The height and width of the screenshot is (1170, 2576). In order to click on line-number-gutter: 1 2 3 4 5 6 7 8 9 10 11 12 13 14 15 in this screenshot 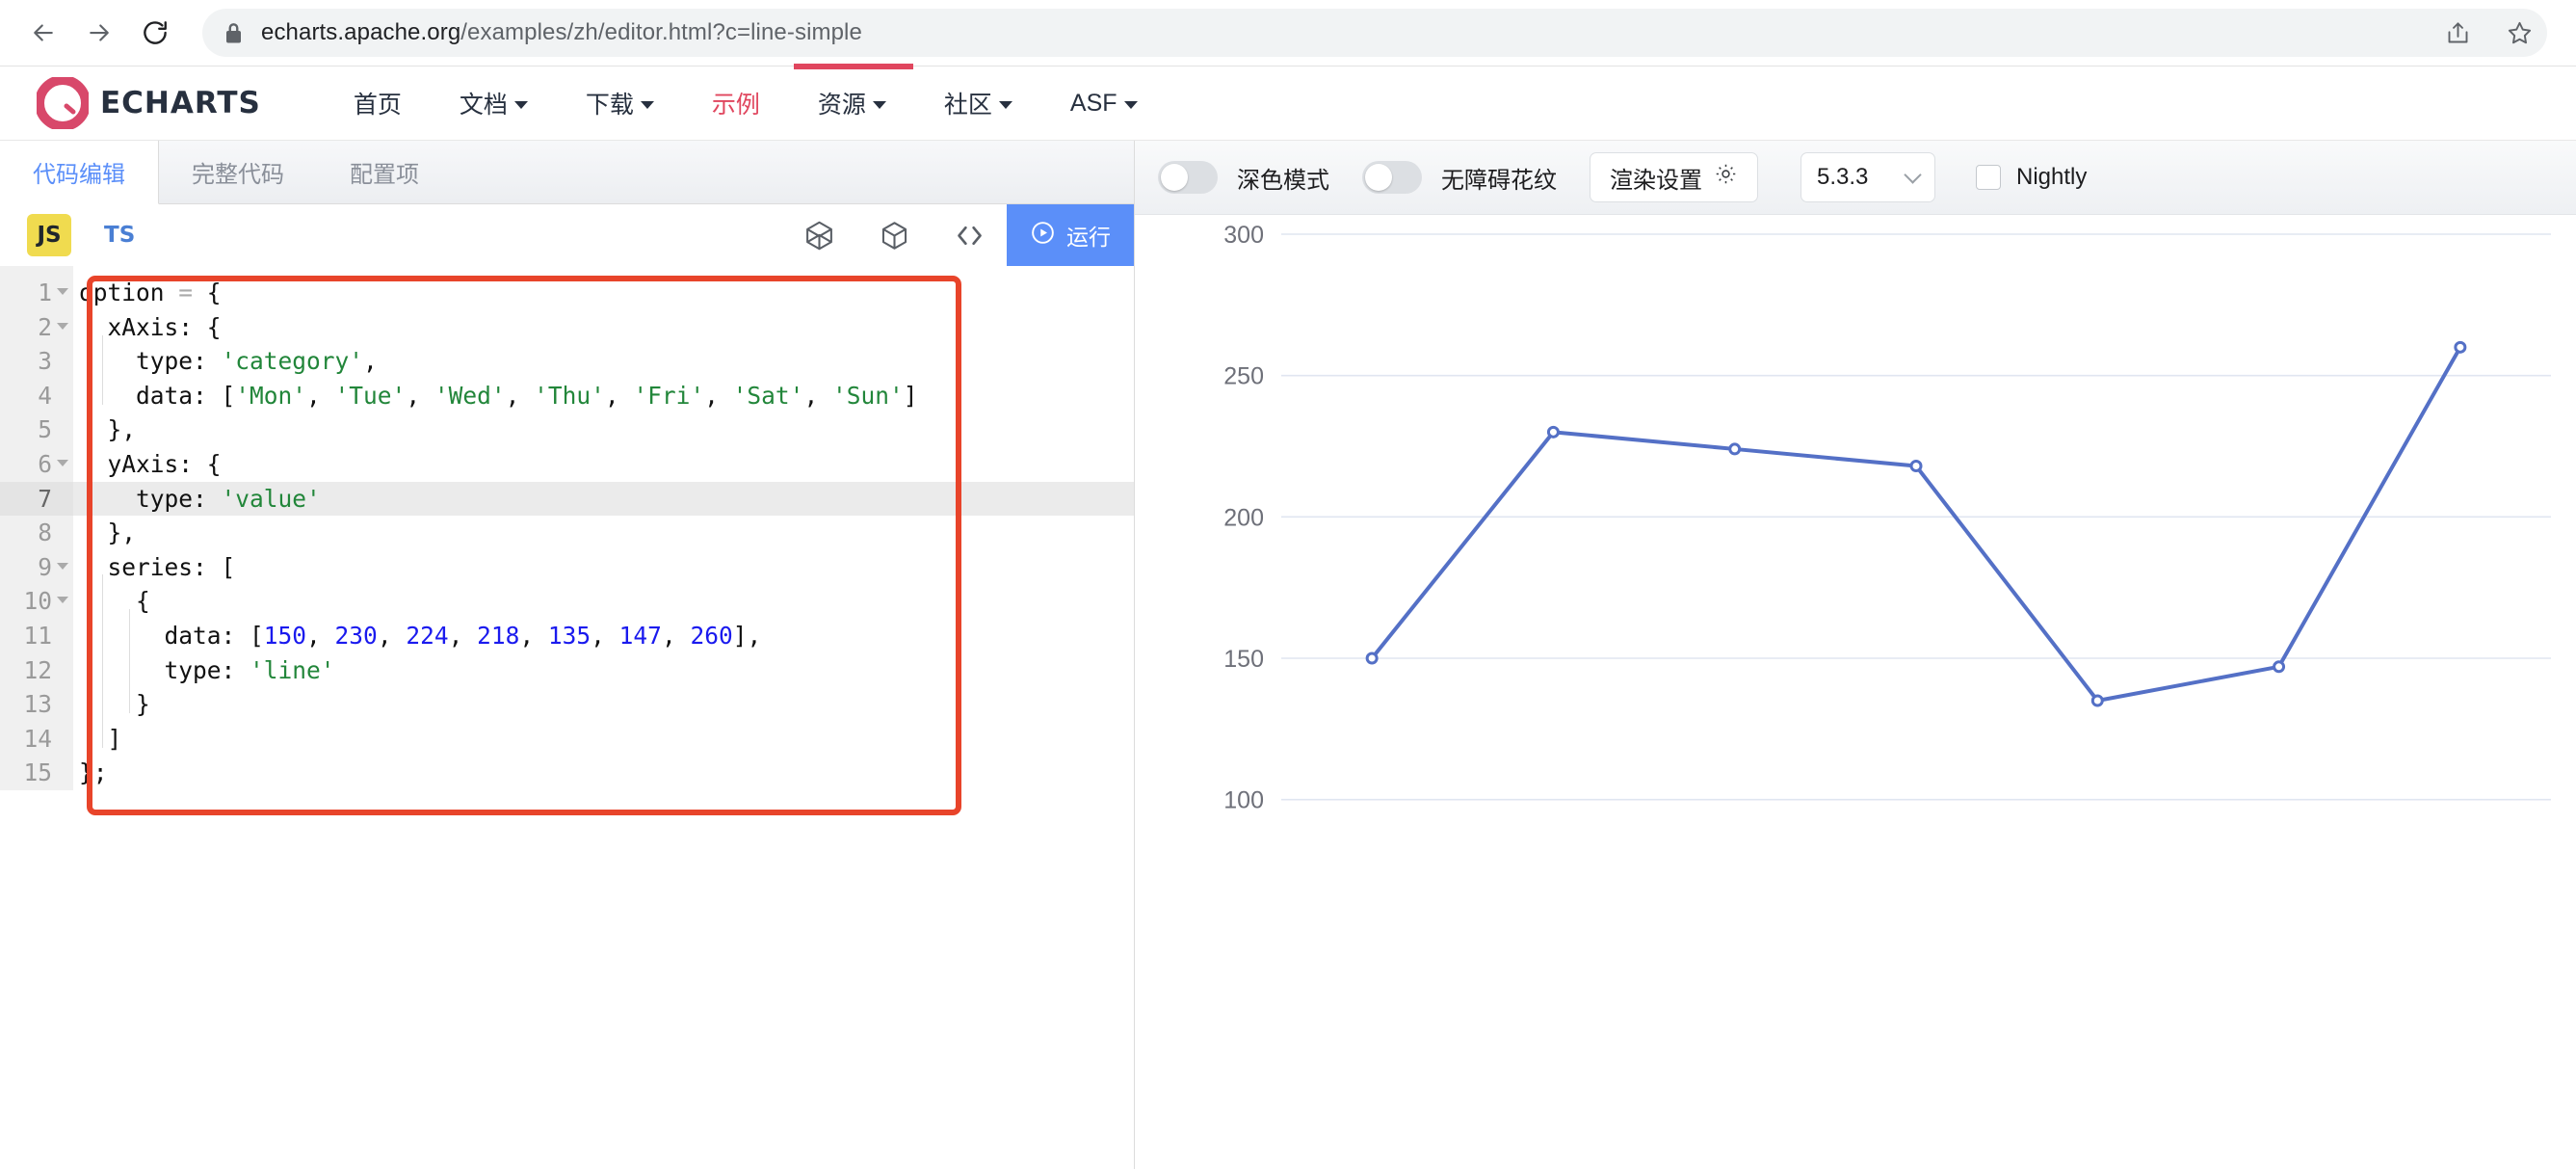, I will do `click(36, 528)`.